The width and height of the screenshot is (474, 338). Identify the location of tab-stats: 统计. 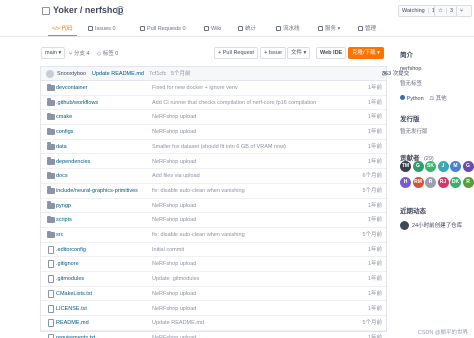
(247, 29).